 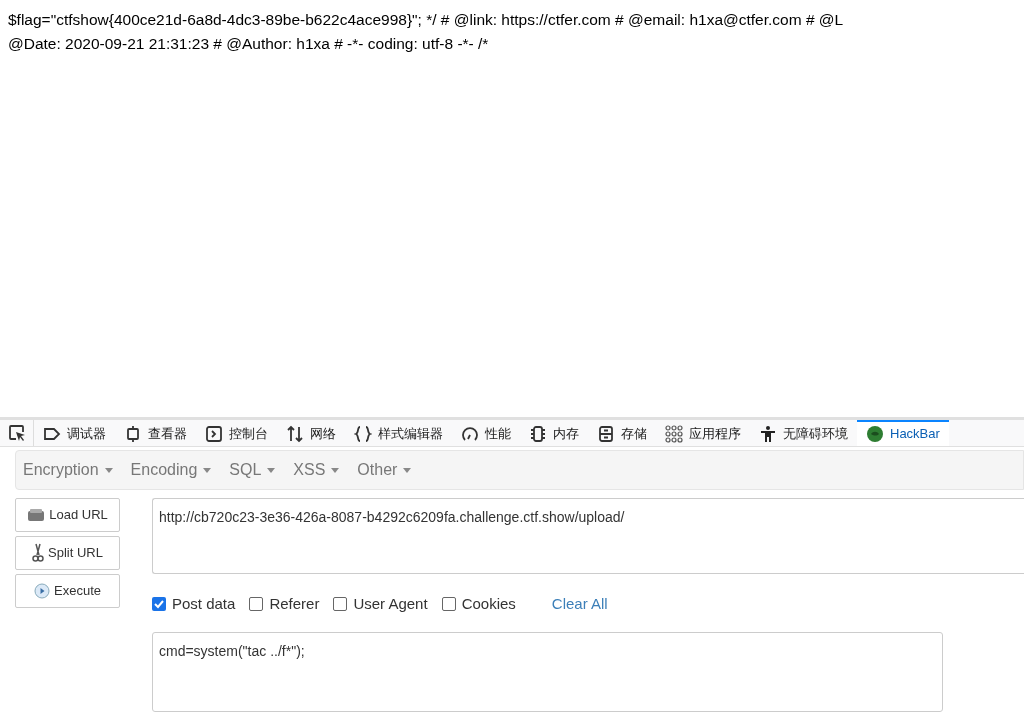 I want to click on url-field: http://cb720c23-3e36-426a-8087-b4292c6209fa.challenge.ctf.show/upload/, so click(x=588, y=536).